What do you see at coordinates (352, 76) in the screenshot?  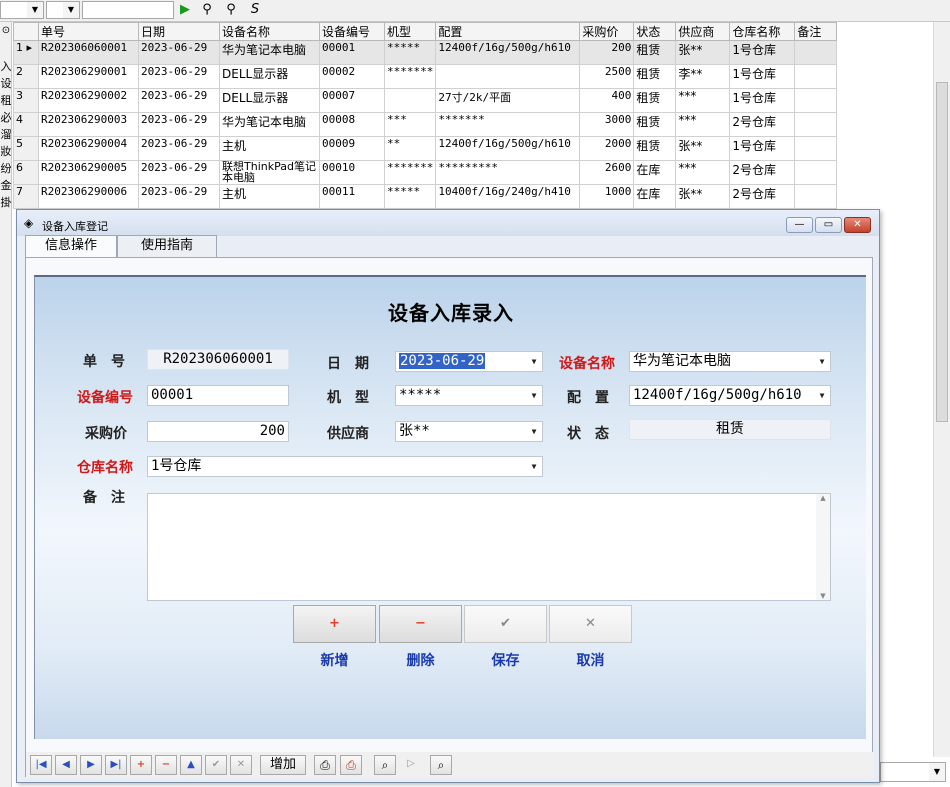 I see `cell-code: 00002` at bounding box center [352, 76].